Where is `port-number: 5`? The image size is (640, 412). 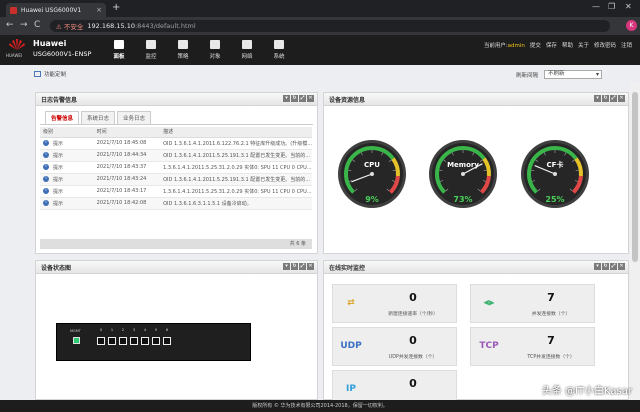 port-number: 5 is located at coordinates (156, 330).